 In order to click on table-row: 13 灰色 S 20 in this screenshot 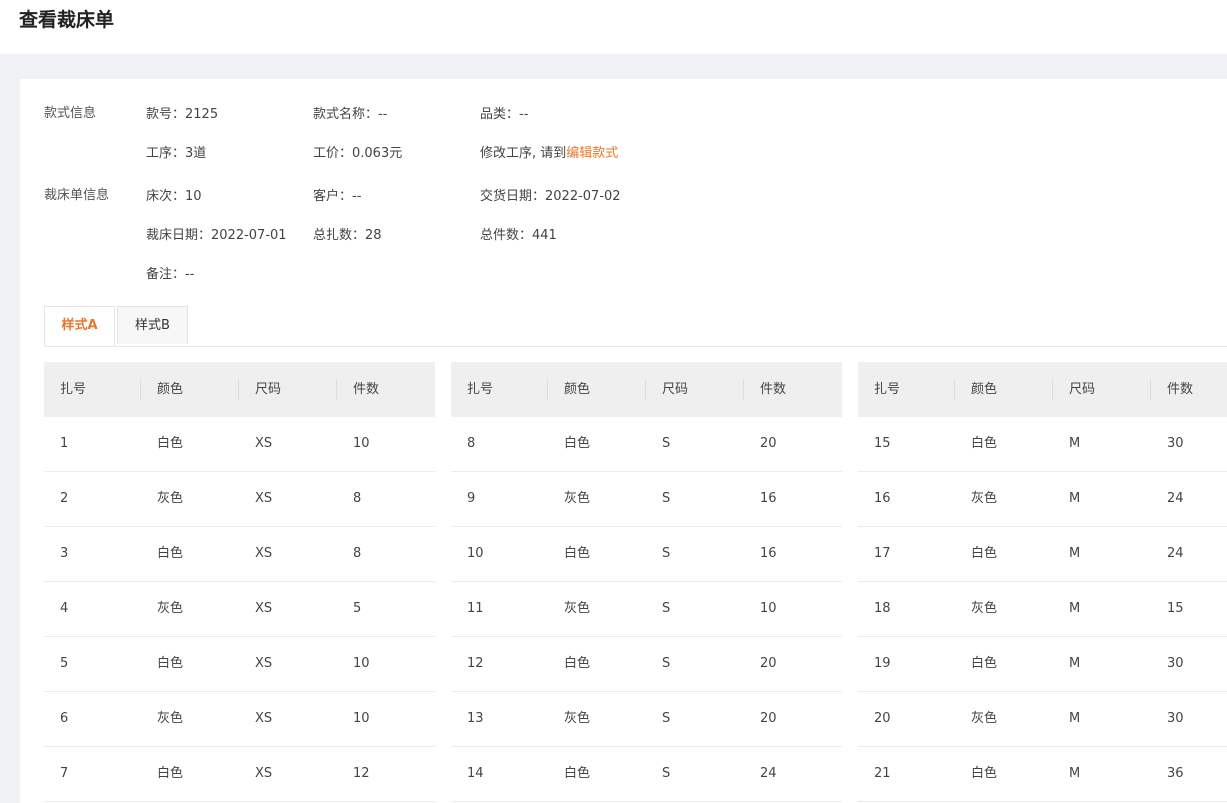, I will do `click(646, 719)`.